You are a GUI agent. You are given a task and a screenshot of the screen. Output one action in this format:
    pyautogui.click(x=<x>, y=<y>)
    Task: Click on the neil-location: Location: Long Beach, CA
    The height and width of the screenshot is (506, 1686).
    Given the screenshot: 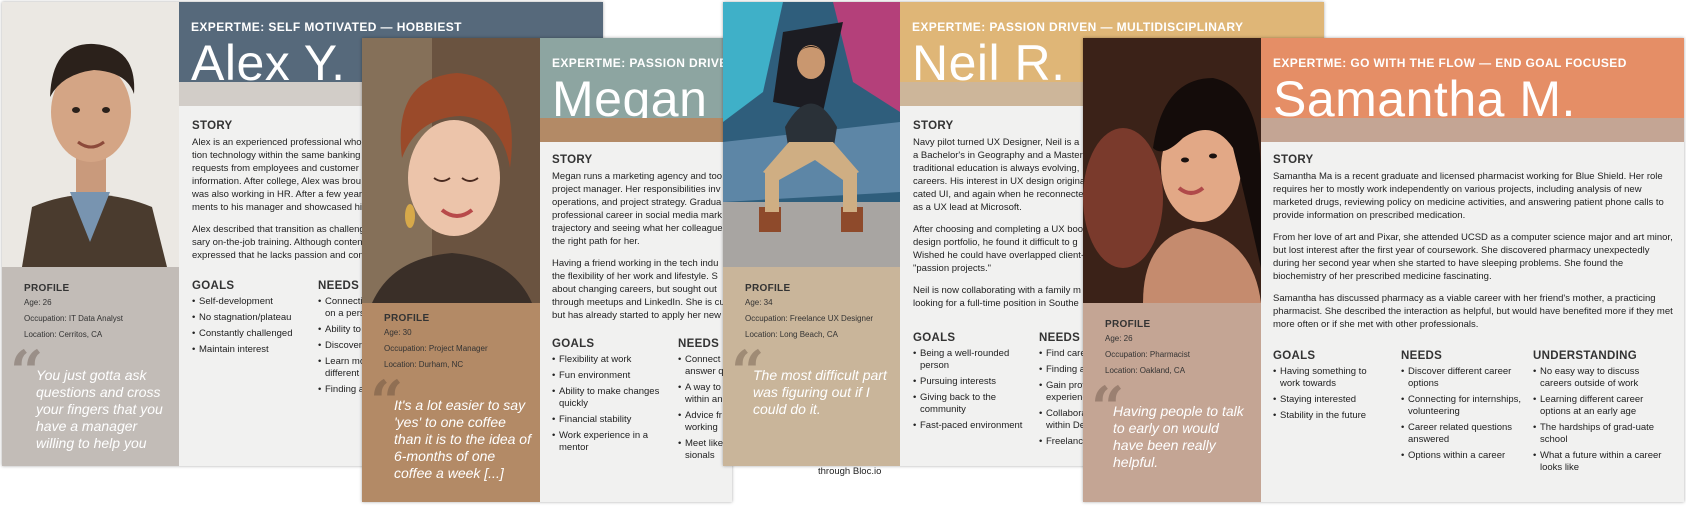 What is the action you would take?
    pyautogui.click(x=791, y=334)
    